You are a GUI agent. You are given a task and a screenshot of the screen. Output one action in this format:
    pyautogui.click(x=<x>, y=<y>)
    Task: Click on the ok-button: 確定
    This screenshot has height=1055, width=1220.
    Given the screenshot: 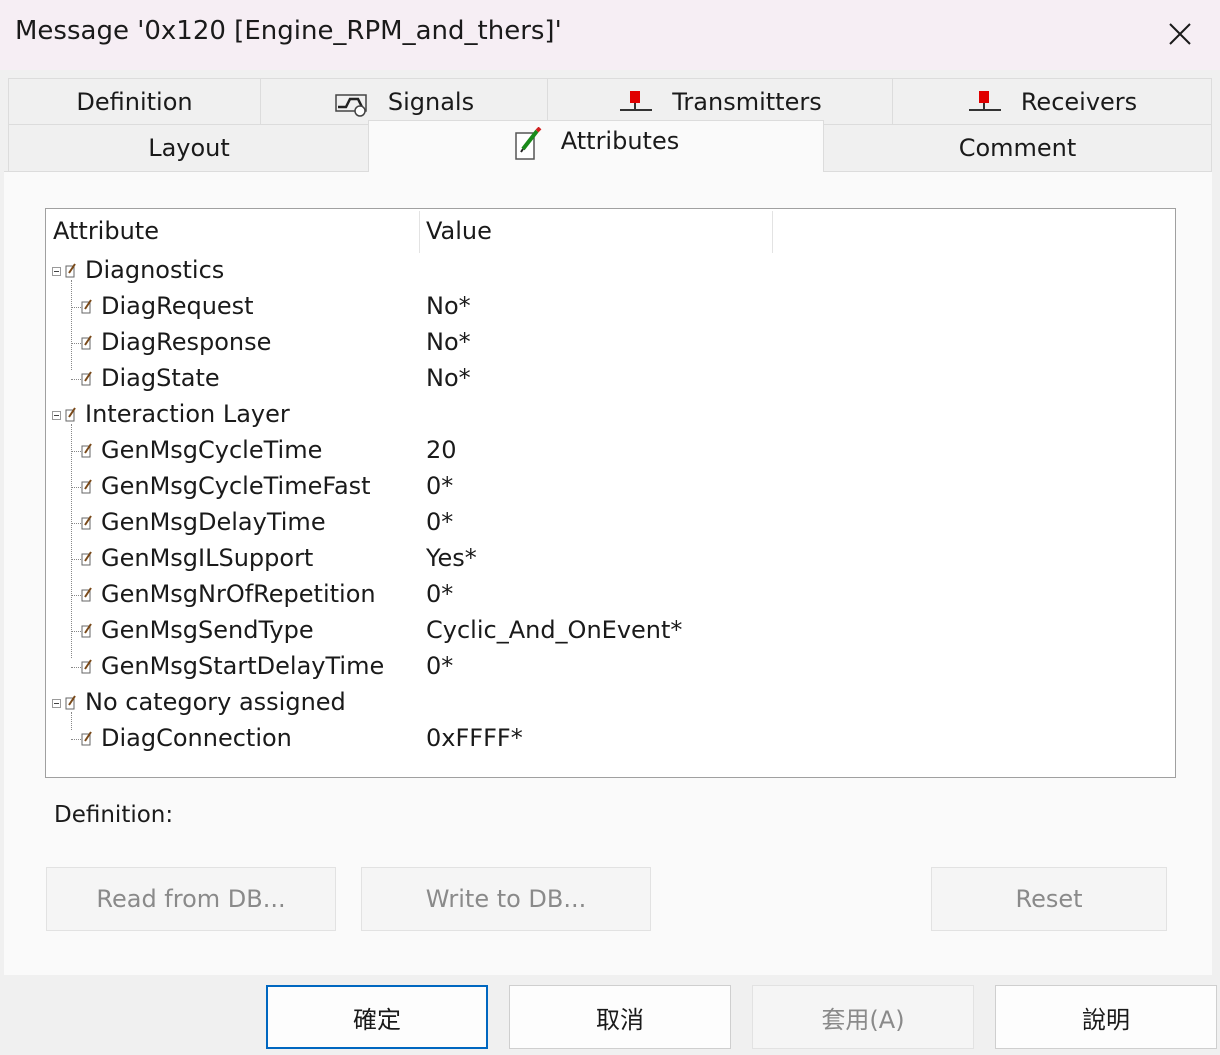 What is the action you would take?
    pyautogui.click(x=377, y=1017)
    